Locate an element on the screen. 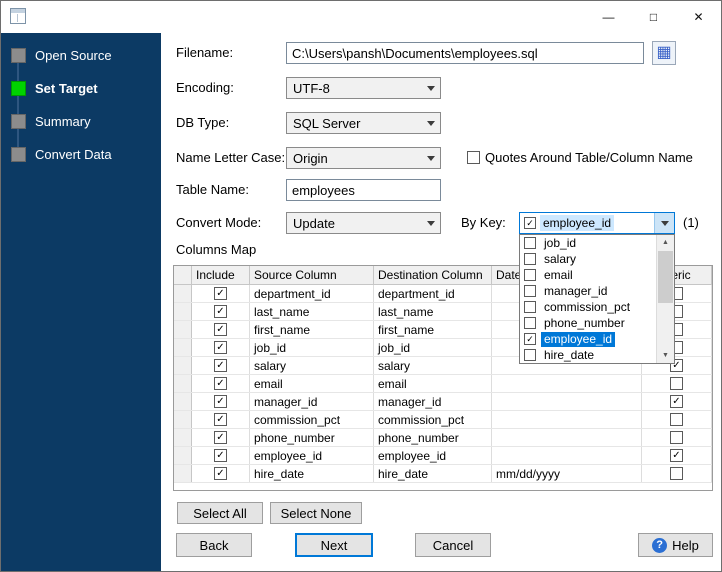 This screenshot has height=572, width=722. source-column-cell: hire_date is located at coordinates (312, 473).